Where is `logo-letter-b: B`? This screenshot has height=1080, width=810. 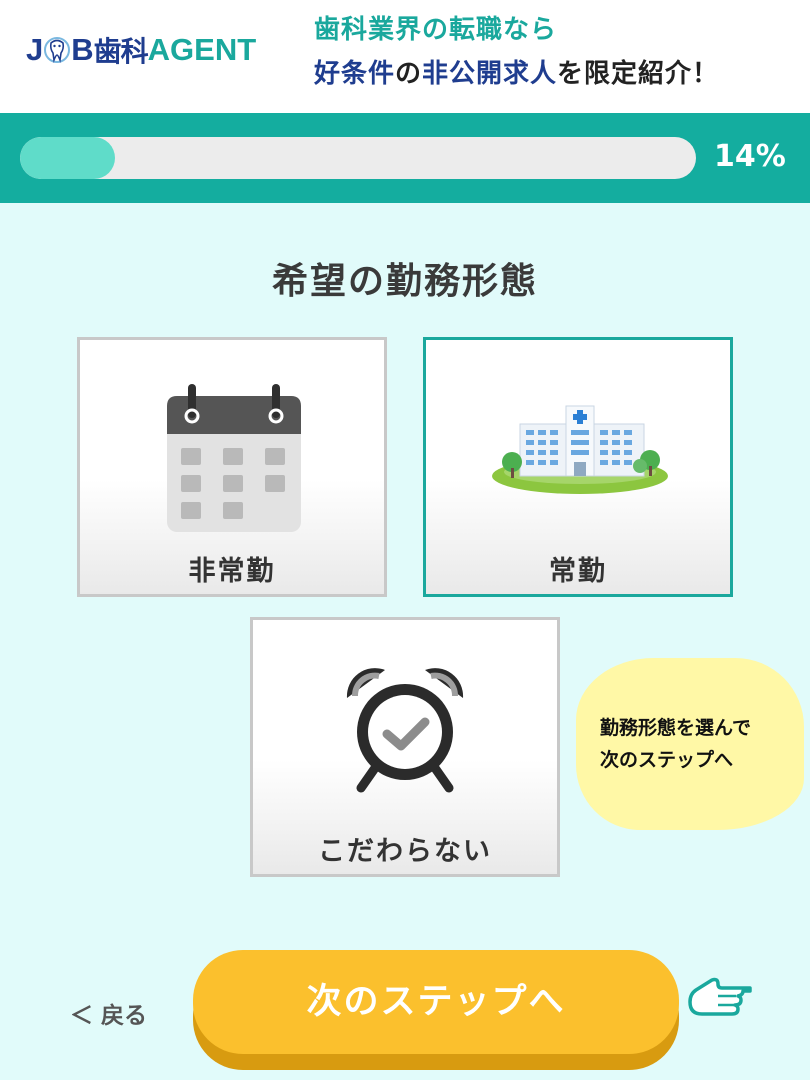
logo-letter-b: B is located at coordinates (82, 49).